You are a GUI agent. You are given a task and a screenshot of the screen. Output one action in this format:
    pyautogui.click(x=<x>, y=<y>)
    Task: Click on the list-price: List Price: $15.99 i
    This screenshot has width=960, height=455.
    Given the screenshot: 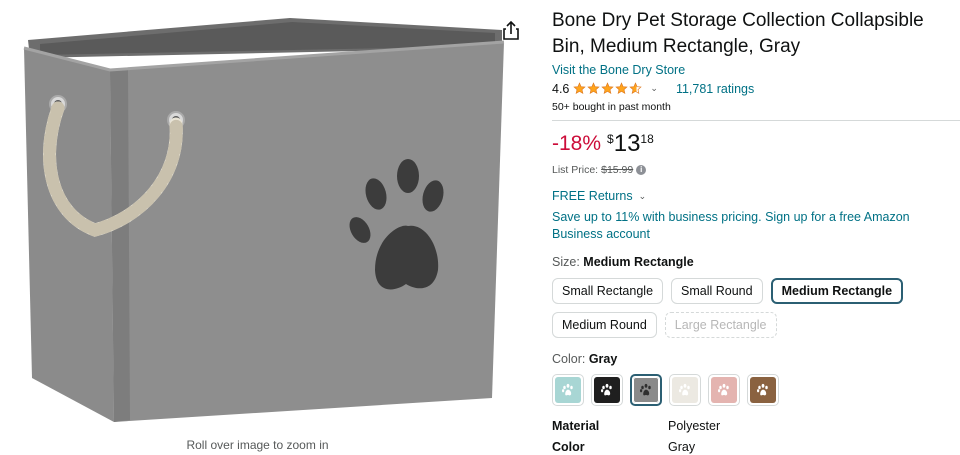 What is the action you would take?
    pyautogui.click(x=752, y=170)
    